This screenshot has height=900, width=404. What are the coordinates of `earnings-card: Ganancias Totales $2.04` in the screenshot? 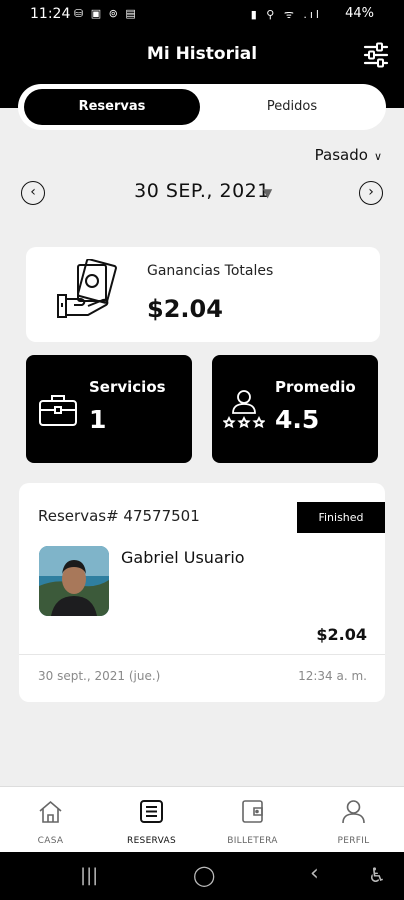 It's located at (203, 294).